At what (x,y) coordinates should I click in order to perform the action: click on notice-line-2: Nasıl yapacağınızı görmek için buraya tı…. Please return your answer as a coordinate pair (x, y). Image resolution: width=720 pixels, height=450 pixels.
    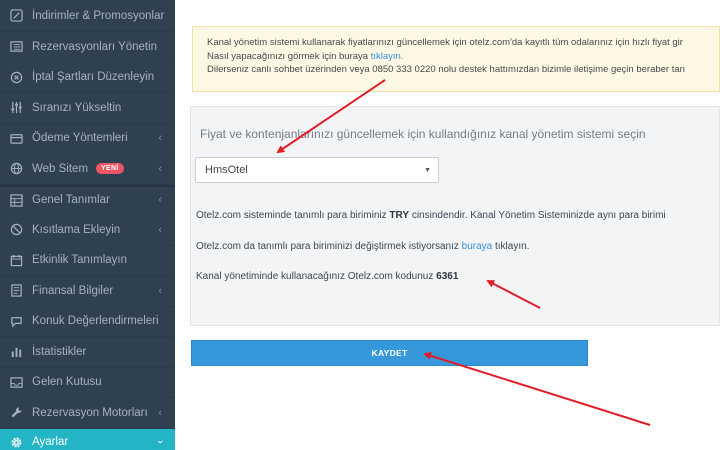
    Looking at the image, I should click on (463, 57).